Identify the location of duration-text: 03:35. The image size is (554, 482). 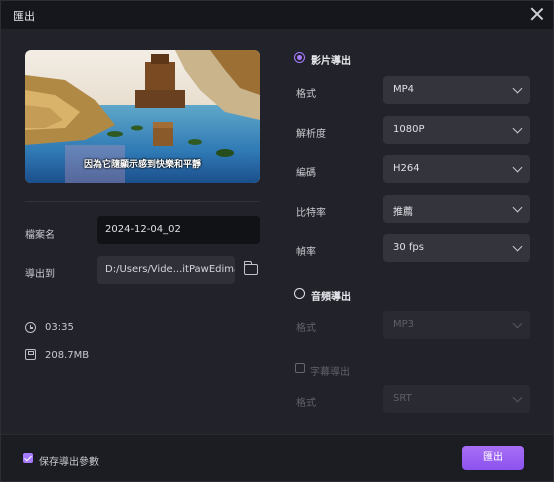
(59, 327).